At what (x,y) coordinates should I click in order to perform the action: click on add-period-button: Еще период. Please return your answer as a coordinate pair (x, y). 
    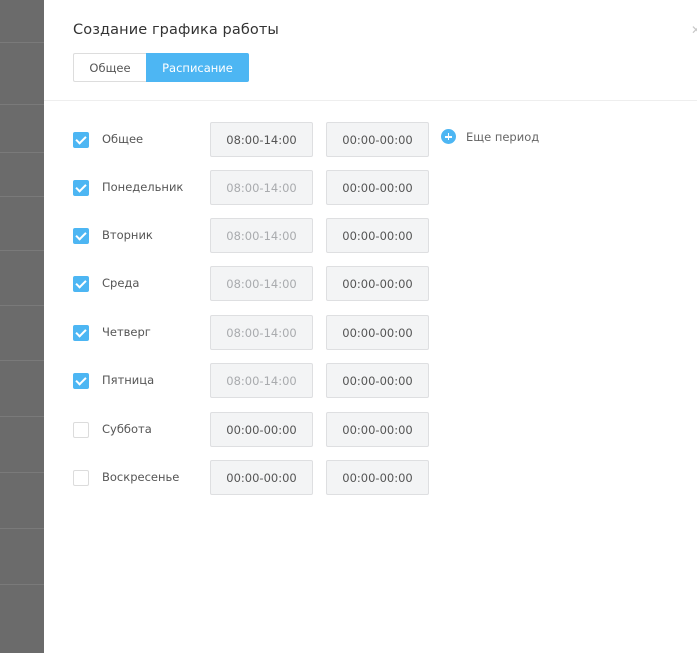
    Looking at the image, I should click on (490, 136).